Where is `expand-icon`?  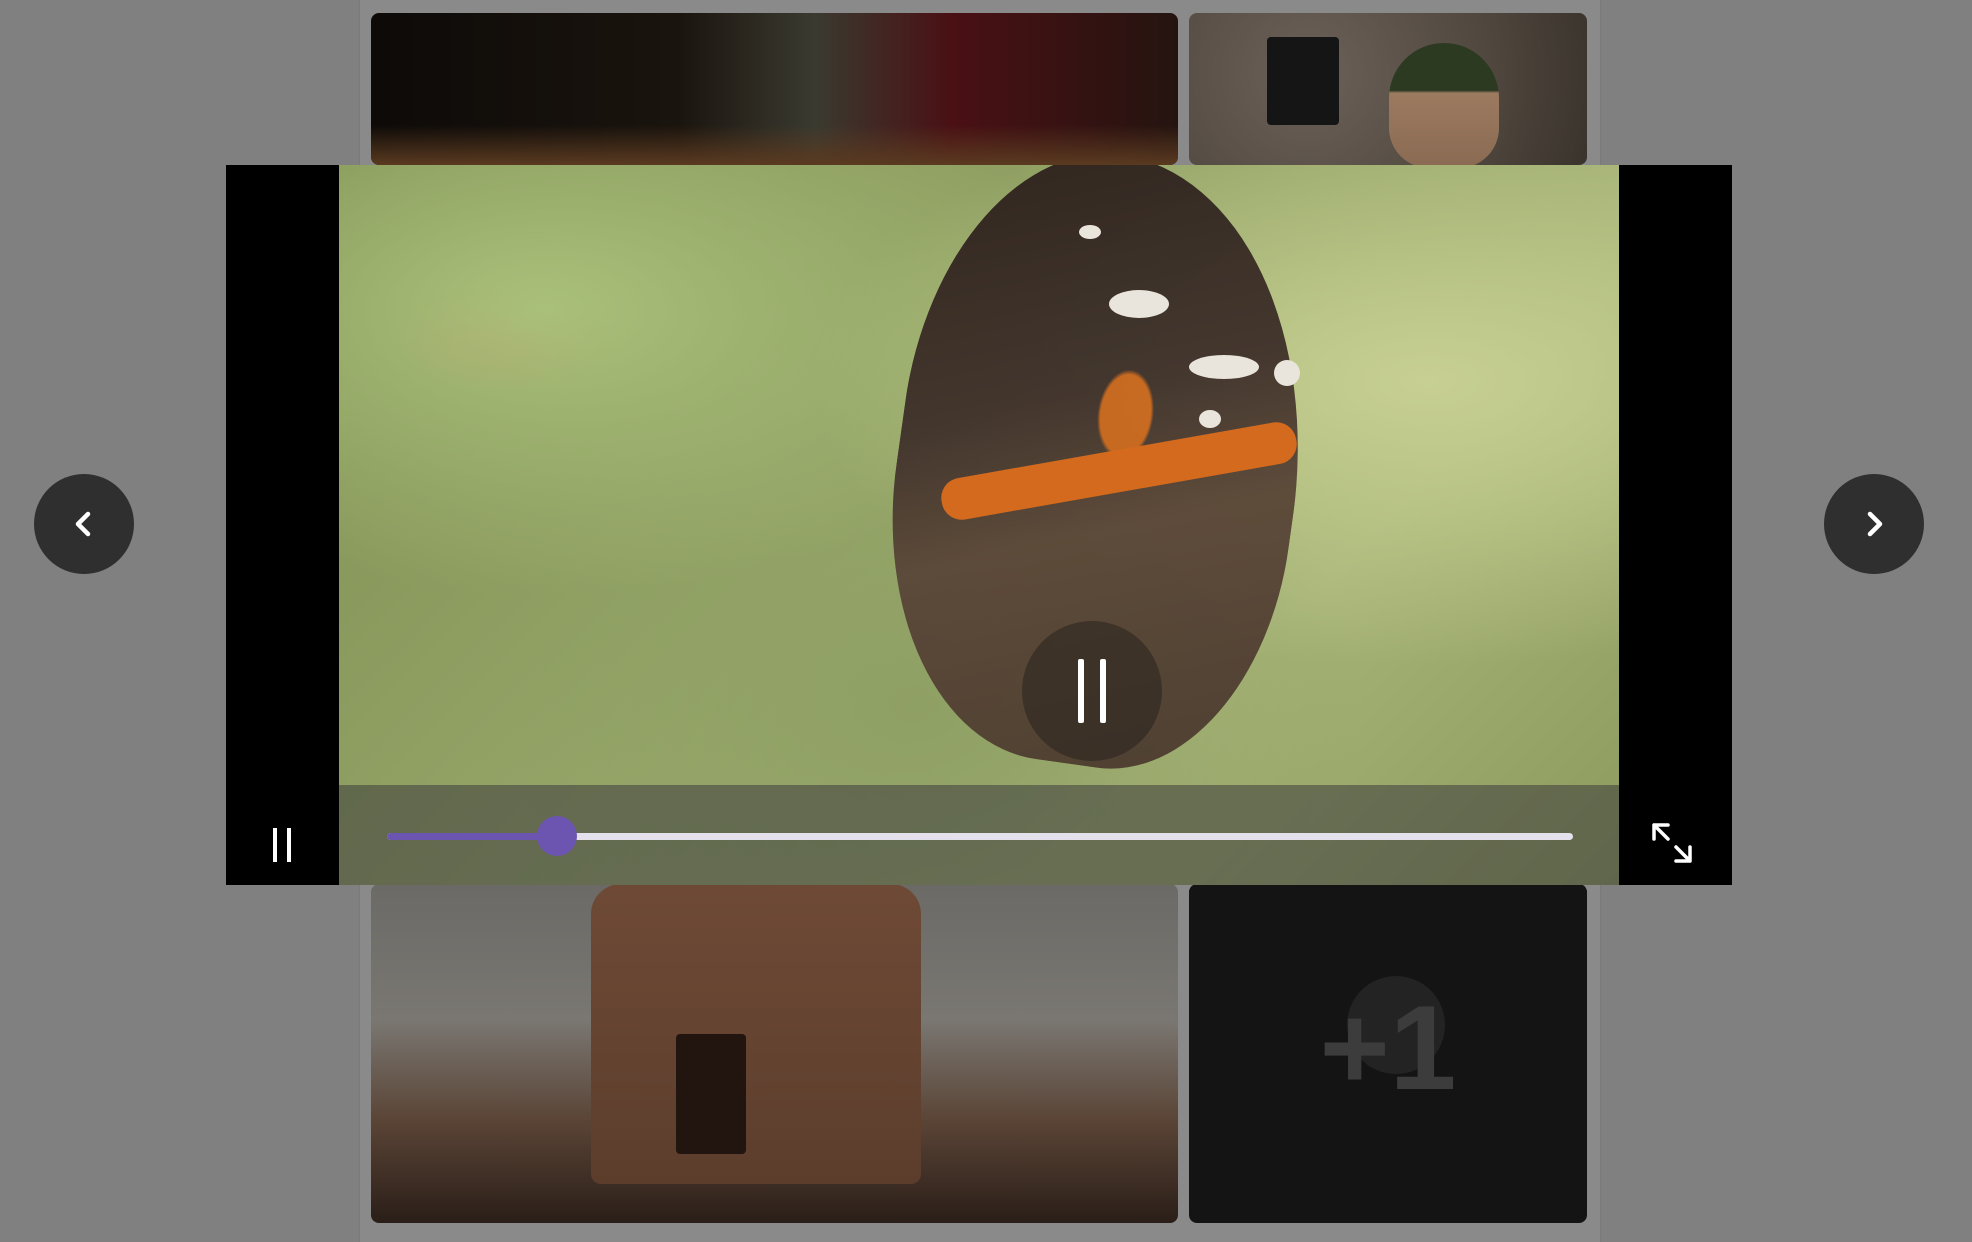
expand-icon is located at coordinates (1672, 843).